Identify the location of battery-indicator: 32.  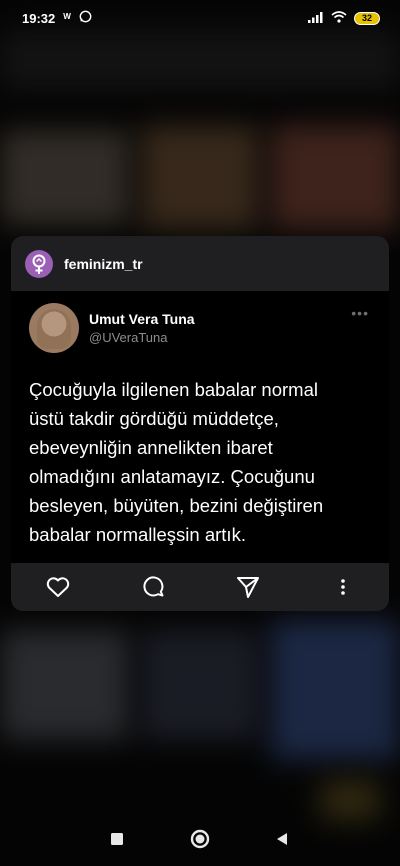
(367, 18).